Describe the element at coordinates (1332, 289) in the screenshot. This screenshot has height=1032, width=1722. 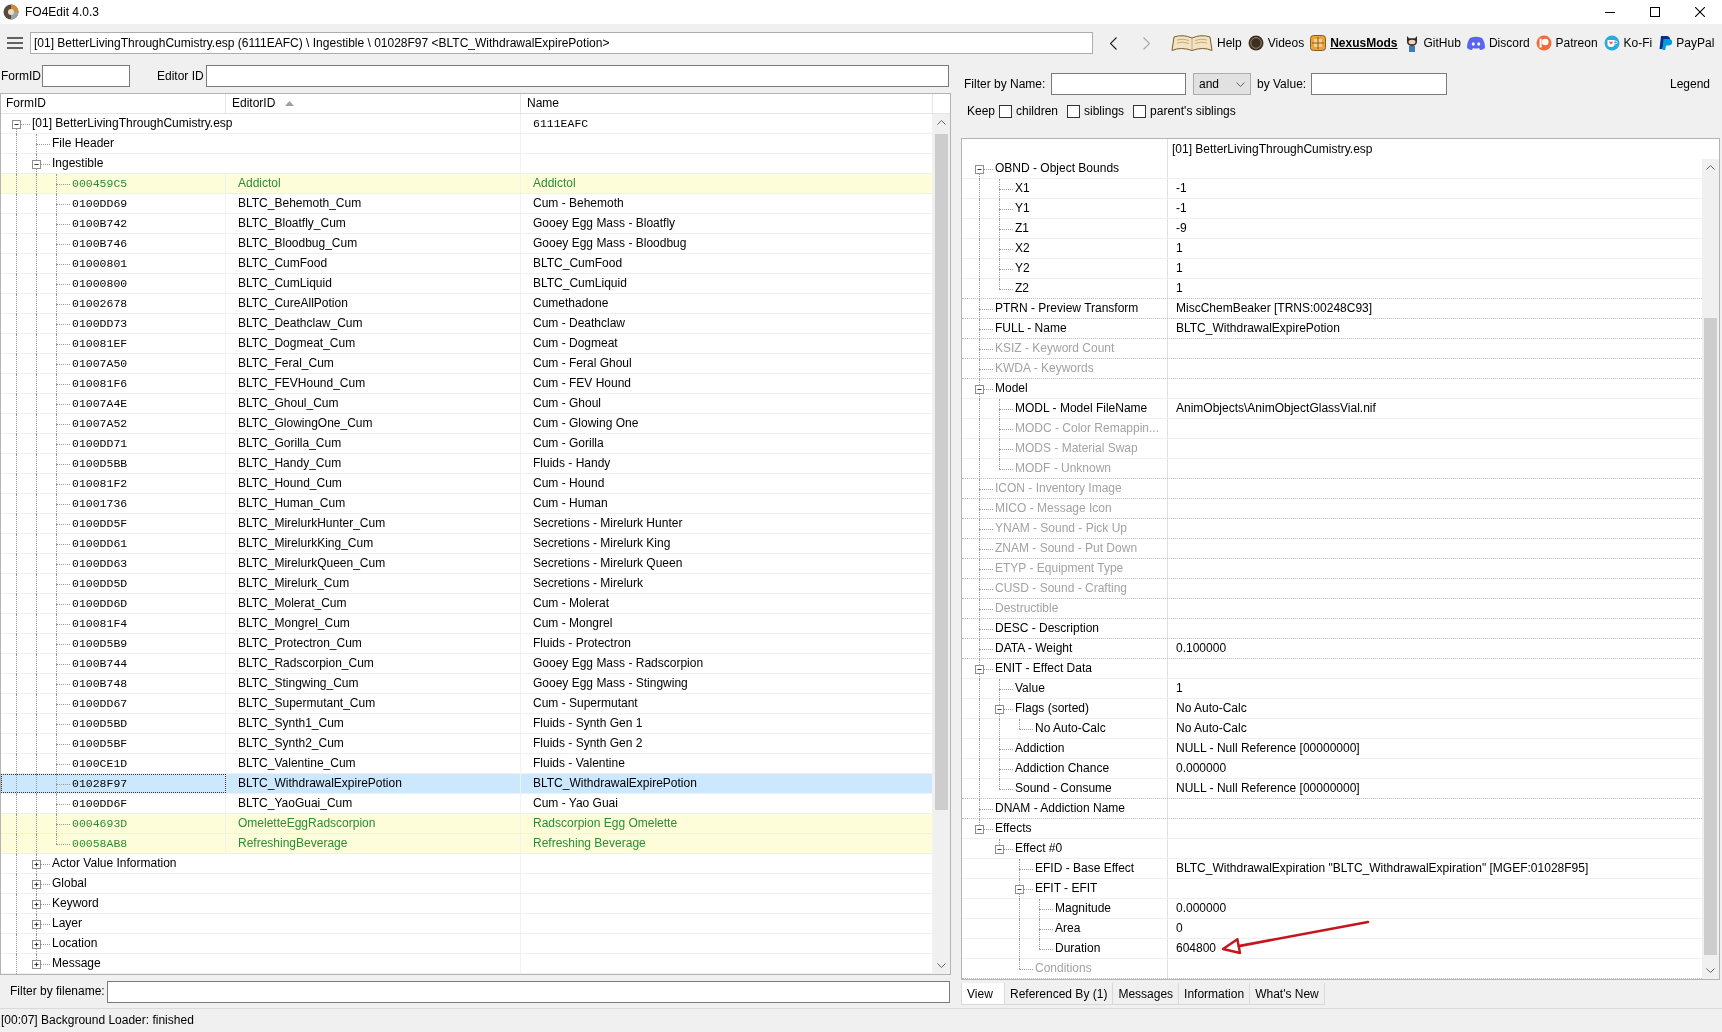
I see `field-row: Z2 1` at that location.